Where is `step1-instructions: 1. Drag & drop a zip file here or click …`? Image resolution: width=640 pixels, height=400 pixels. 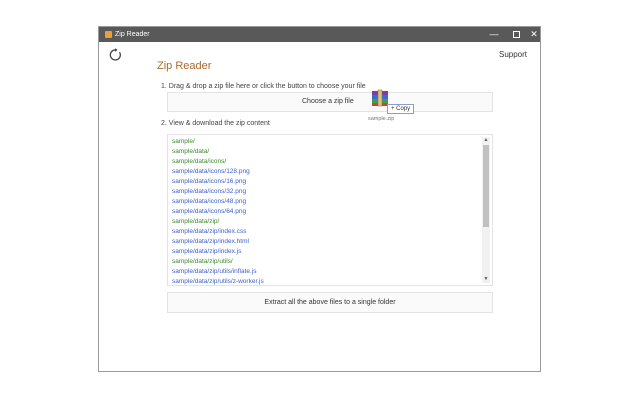
step1-instructions: 1. Drag & drop a zip file here or click … is located at coordinates (263, 86).